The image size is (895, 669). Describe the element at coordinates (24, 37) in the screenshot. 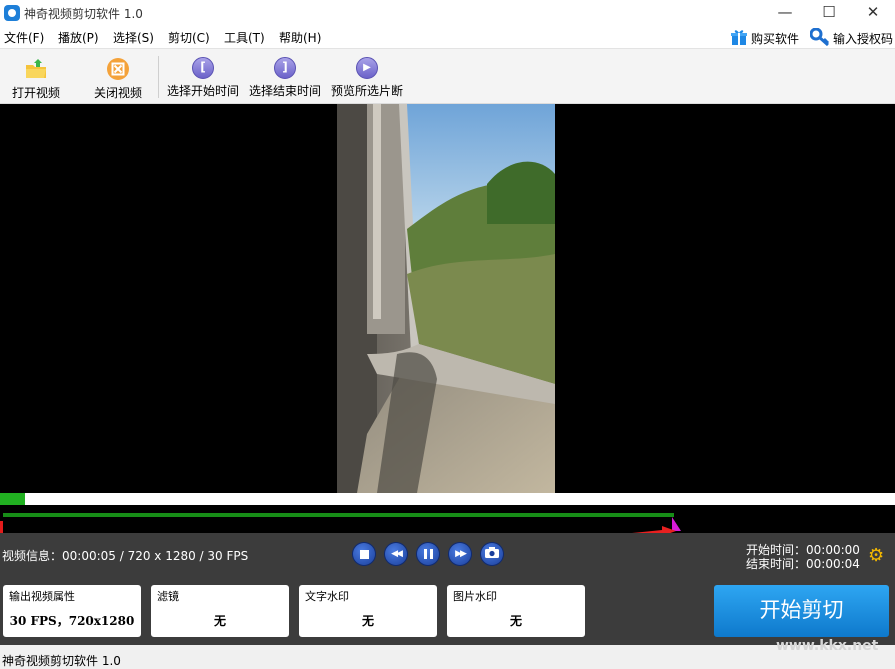

I see `menu-file: 文件(F)` at that location.